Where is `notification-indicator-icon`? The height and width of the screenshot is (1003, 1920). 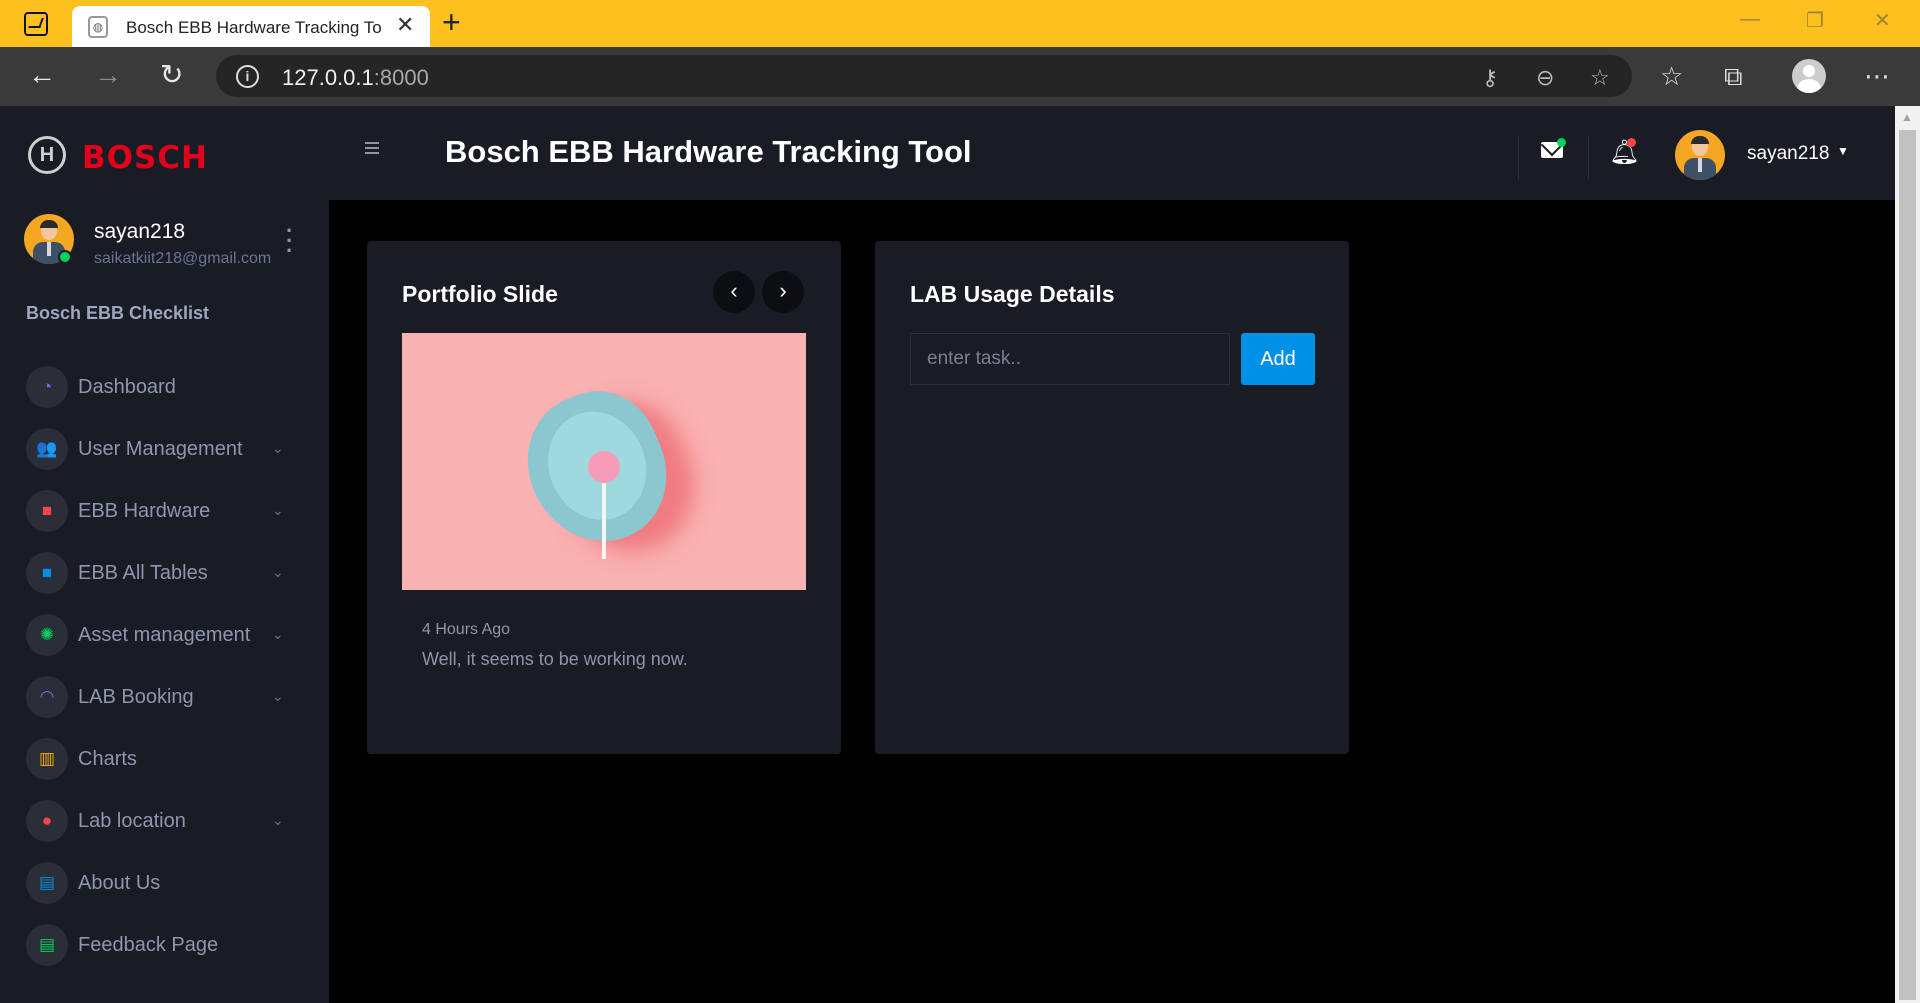 notification-indicator-icon is located at coordinates (1631, 142).